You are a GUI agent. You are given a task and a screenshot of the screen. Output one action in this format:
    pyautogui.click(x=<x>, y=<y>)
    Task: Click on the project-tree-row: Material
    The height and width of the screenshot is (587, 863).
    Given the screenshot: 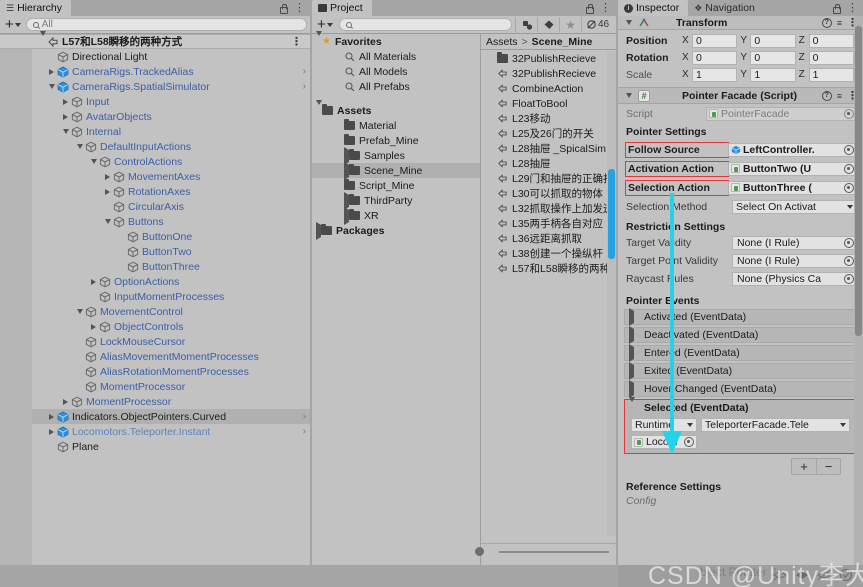 What is the action you would take?
    pyautogui.click(x=396, y=125)
    